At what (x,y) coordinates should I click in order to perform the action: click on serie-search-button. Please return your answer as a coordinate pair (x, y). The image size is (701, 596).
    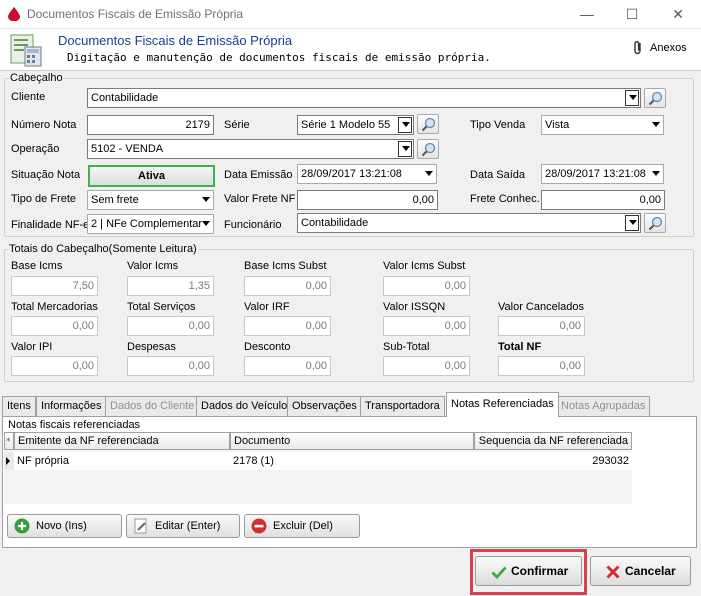
    Looking at the image, I should click on (428, 124).